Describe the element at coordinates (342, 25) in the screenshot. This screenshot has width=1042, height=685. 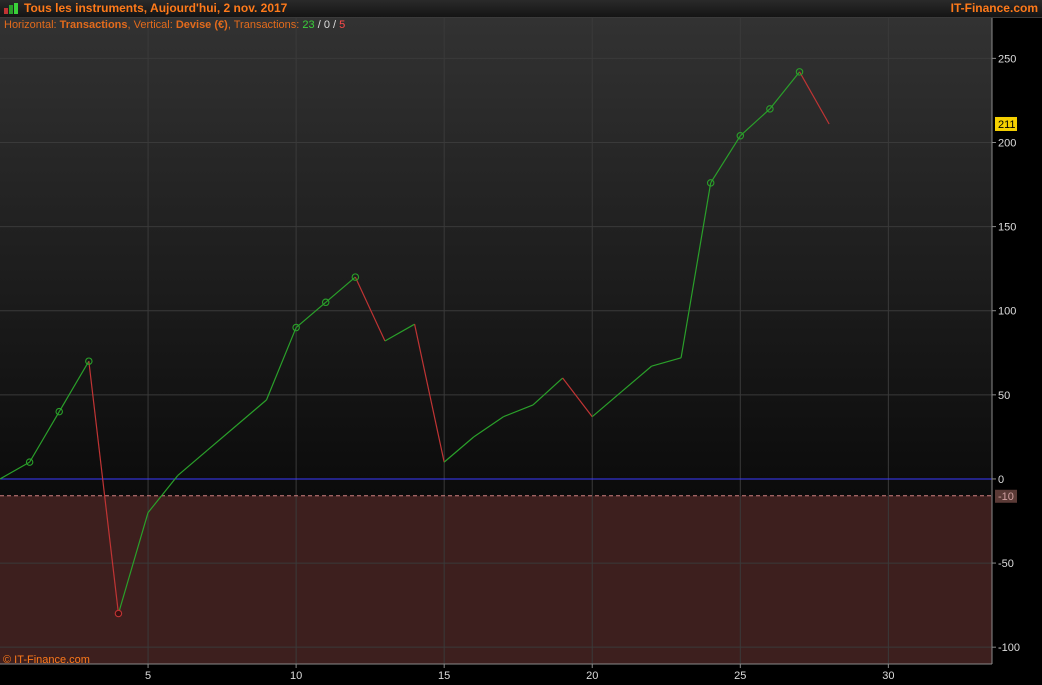
I see `losing-count: 5` at that location.